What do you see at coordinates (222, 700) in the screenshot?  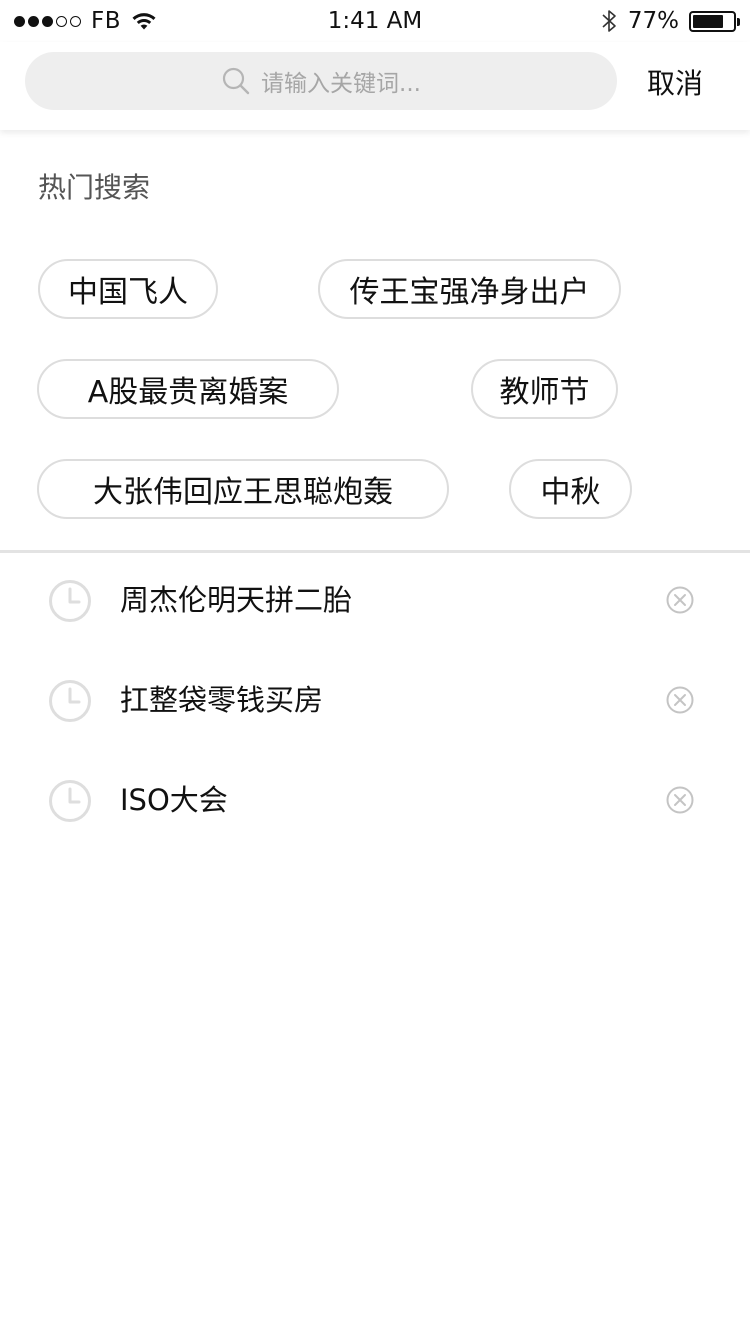 I see `history-item-label: 扛整袋零钱买房` at bounding box center [222, 700].